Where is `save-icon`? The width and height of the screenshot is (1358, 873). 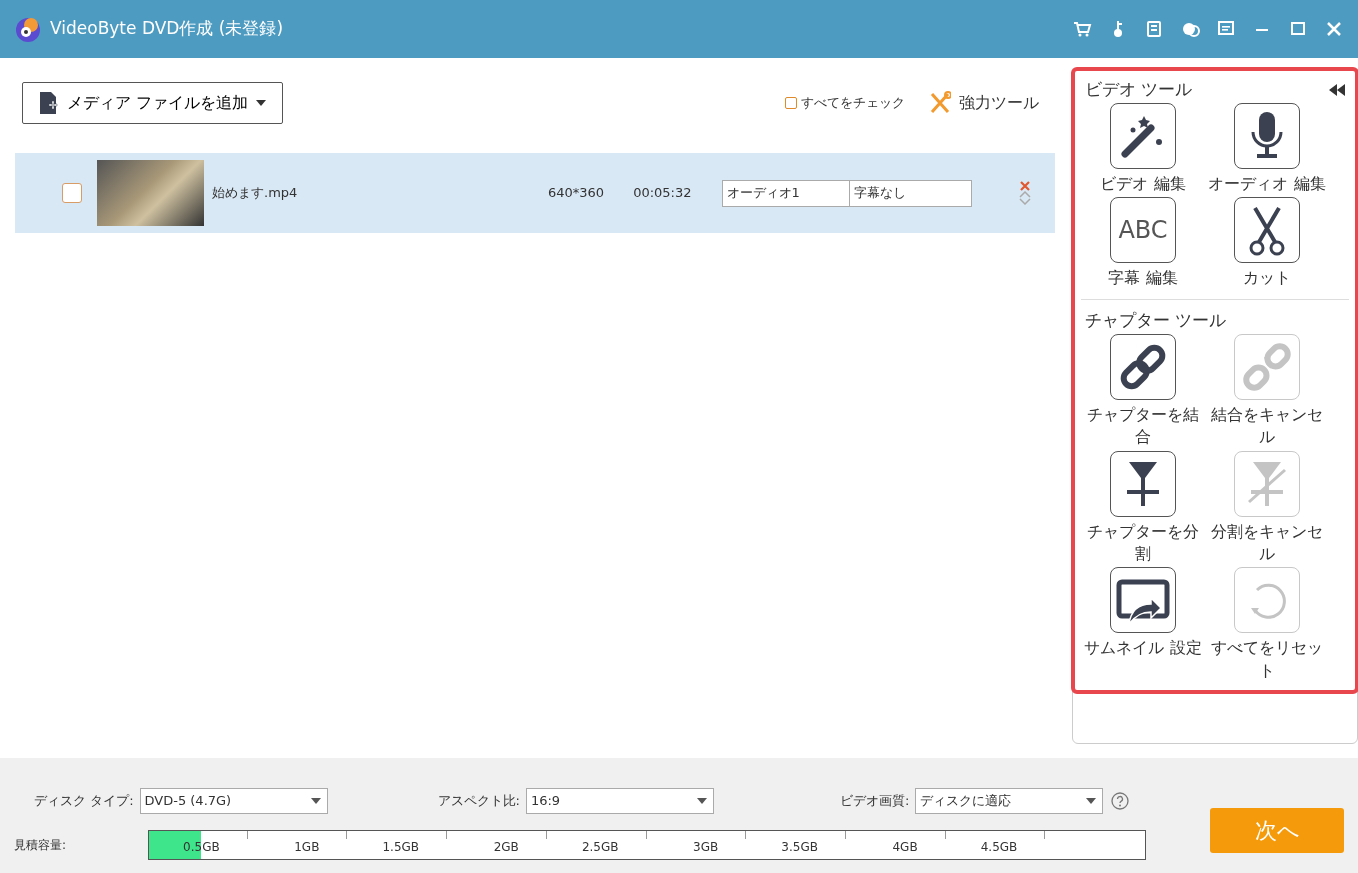 save-icon is located at coordinates (1154, 29).